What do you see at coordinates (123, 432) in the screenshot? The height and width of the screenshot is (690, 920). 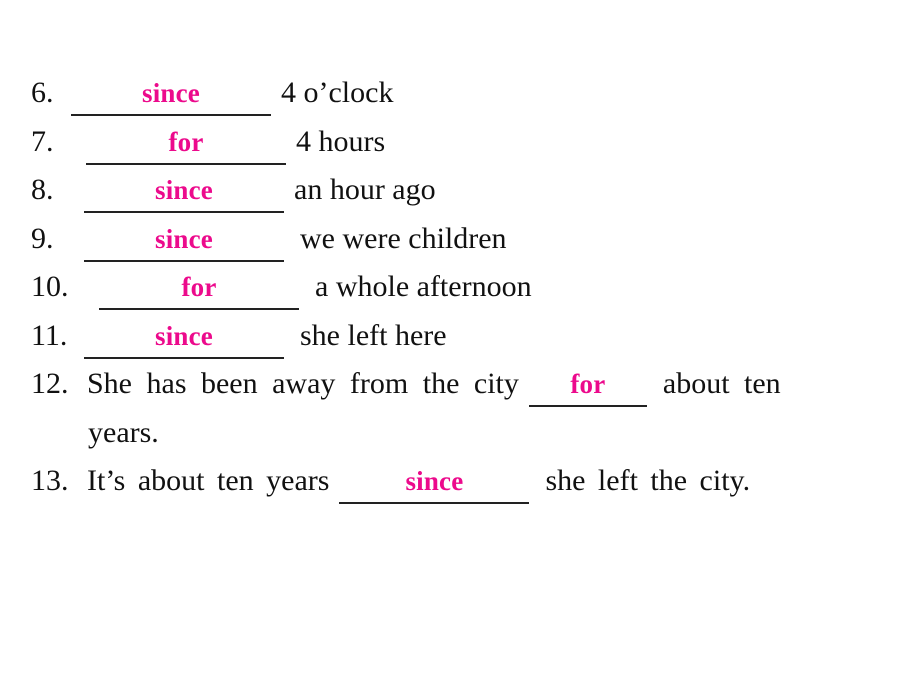 I see `question-text-12-continuation: years.` at bounding box center [123, 432].